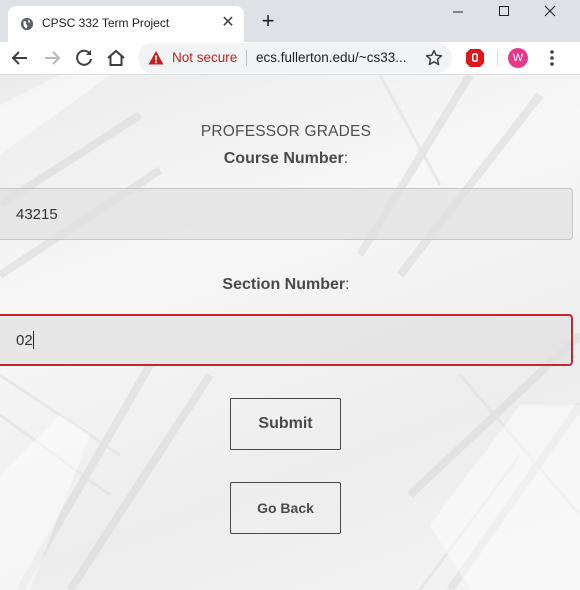 Image resolution: width=580 pixels, height=590 pixels. I want to click on profile-avatar: W, so click(518, 58).